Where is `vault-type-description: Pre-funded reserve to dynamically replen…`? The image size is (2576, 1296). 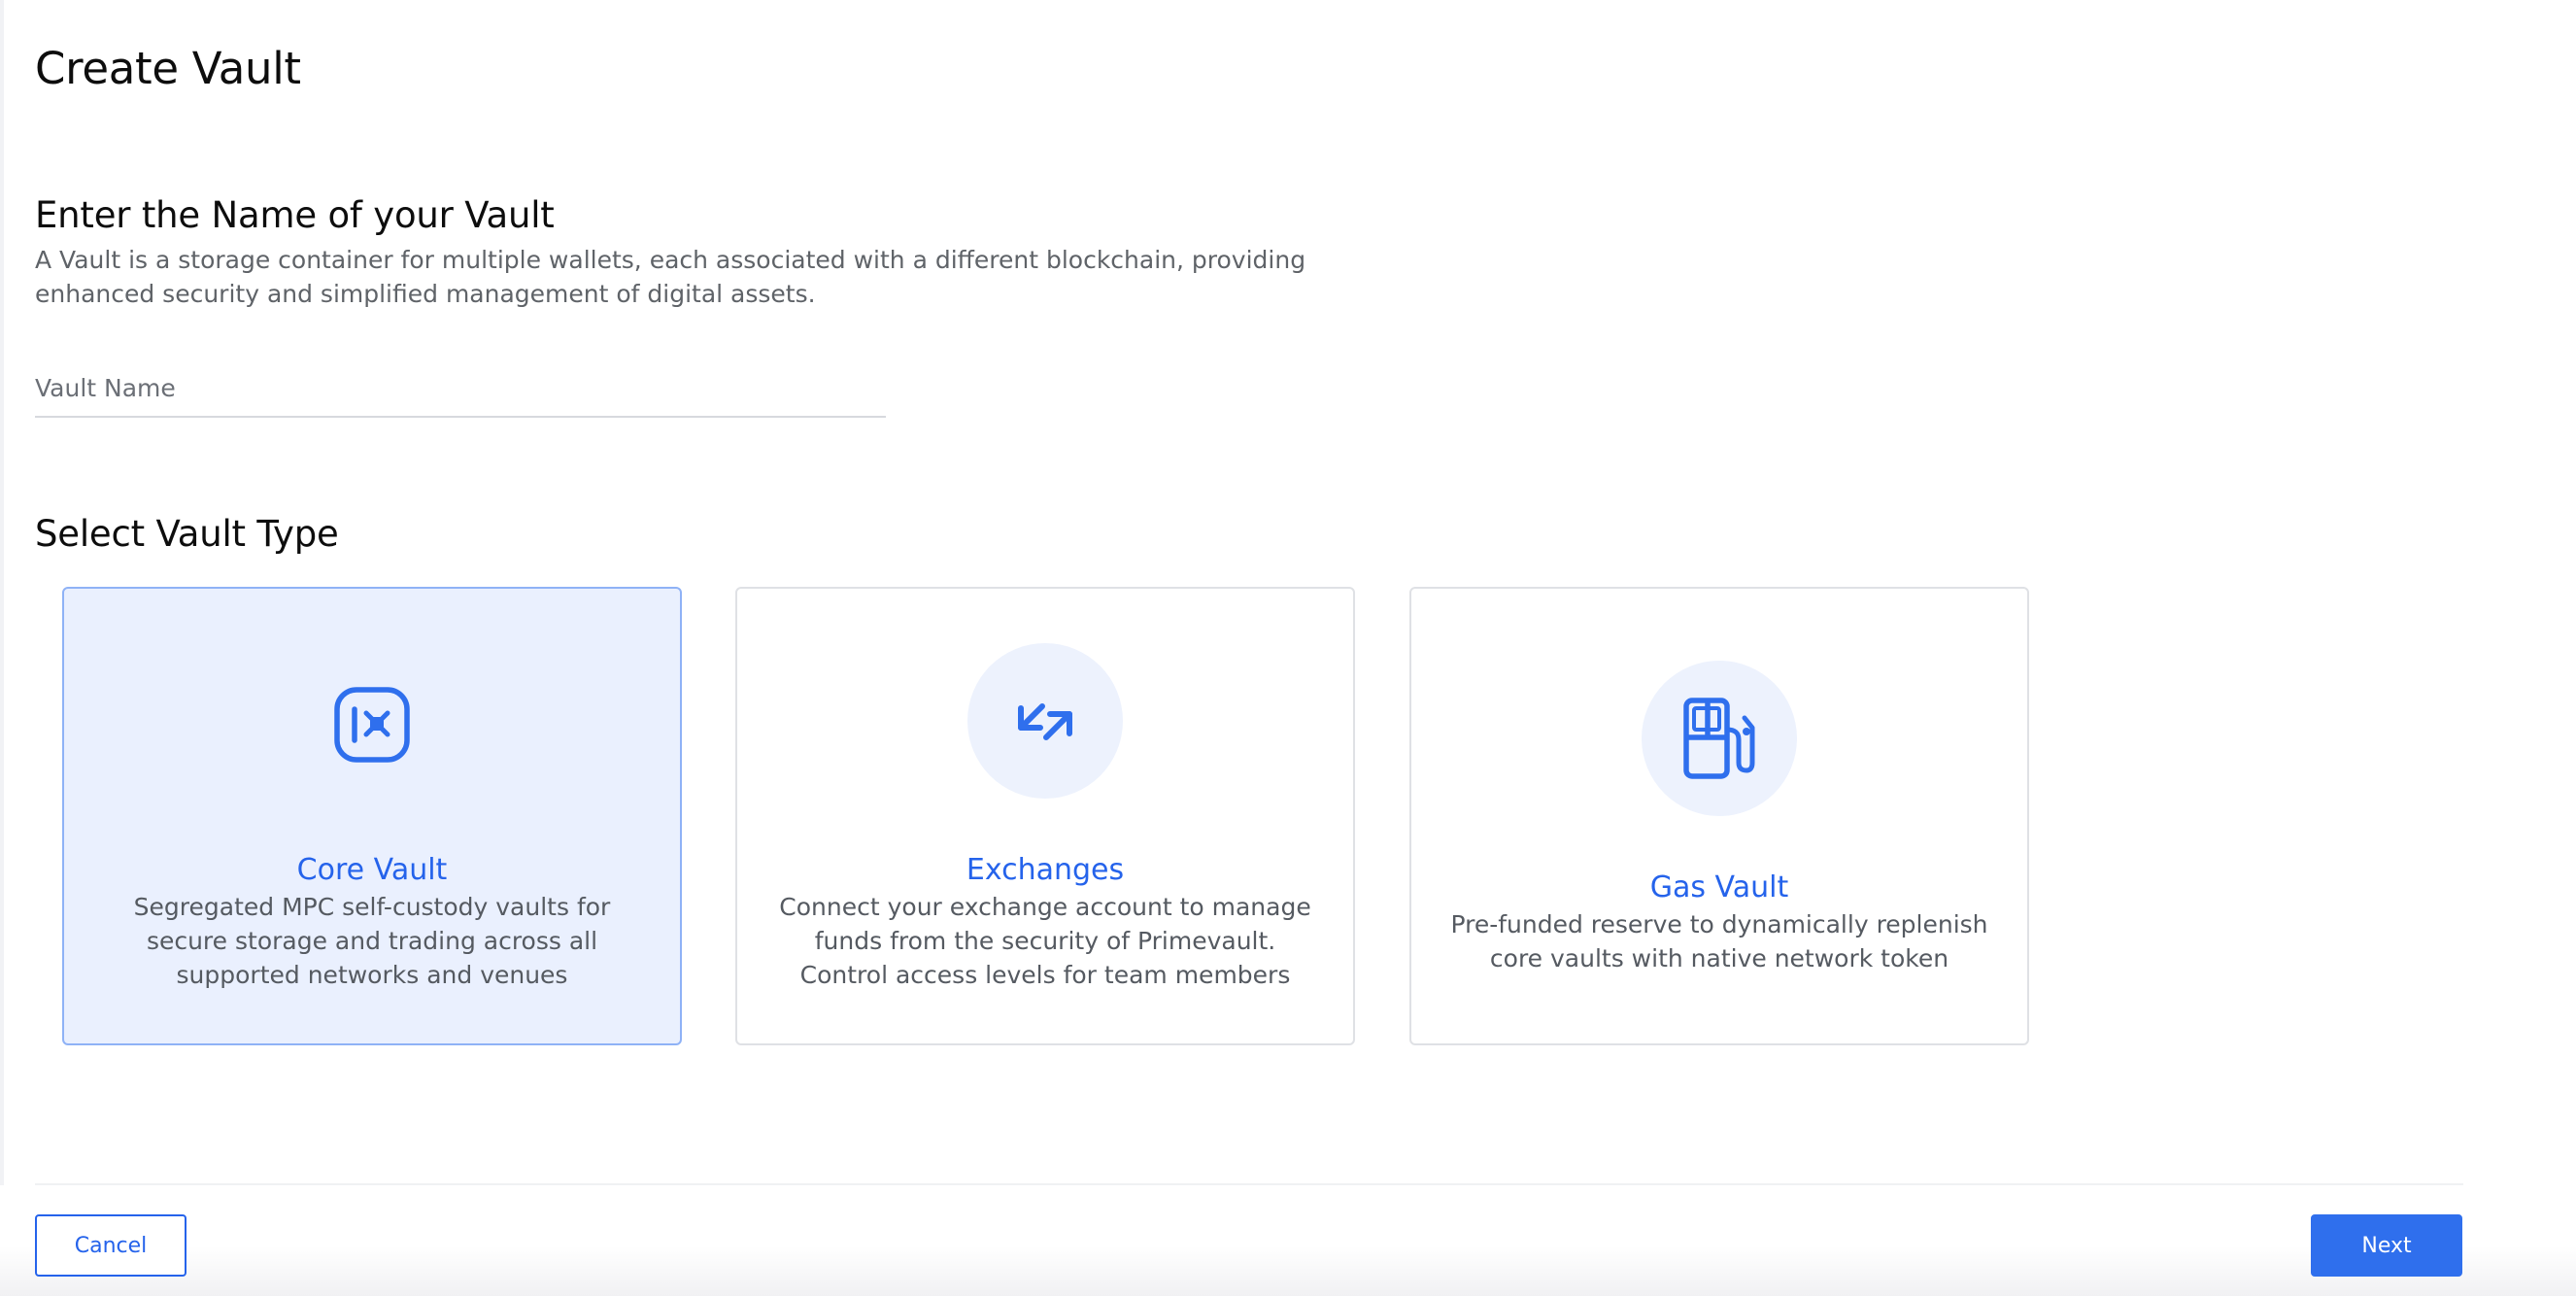 vault-type-description: Pre-funded reserve to dynamically replen… is located at coordinates (1719, 941).